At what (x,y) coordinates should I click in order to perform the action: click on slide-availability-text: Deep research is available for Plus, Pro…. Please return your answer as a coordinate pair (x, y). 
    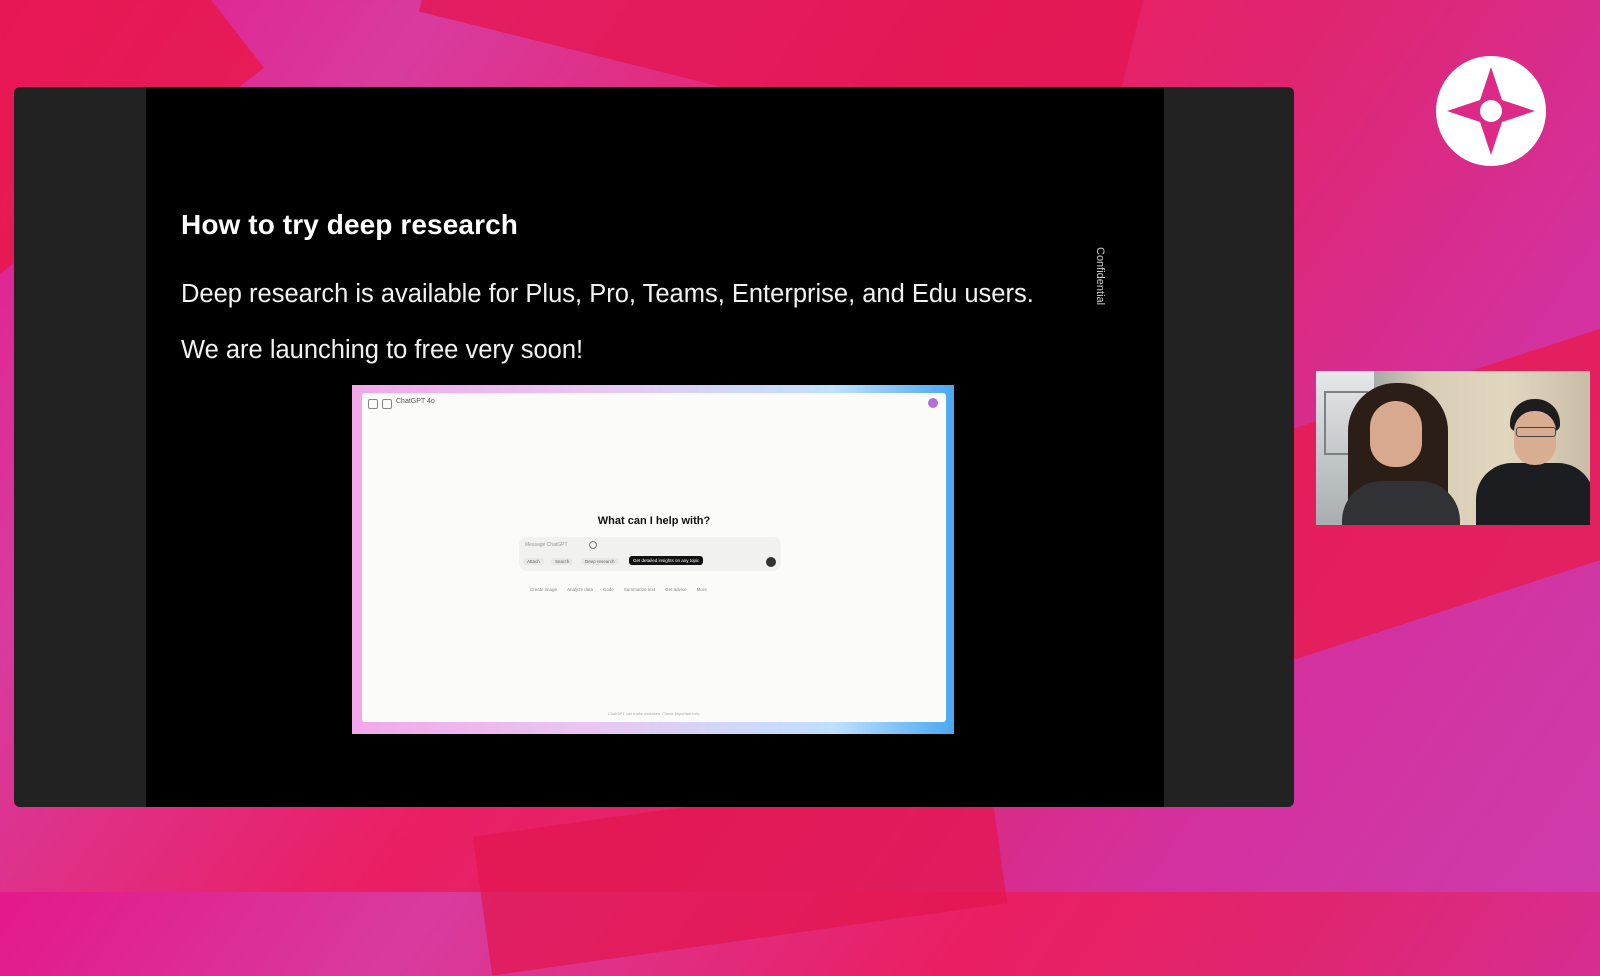
    Looking at the image, I should click on (607, 294).